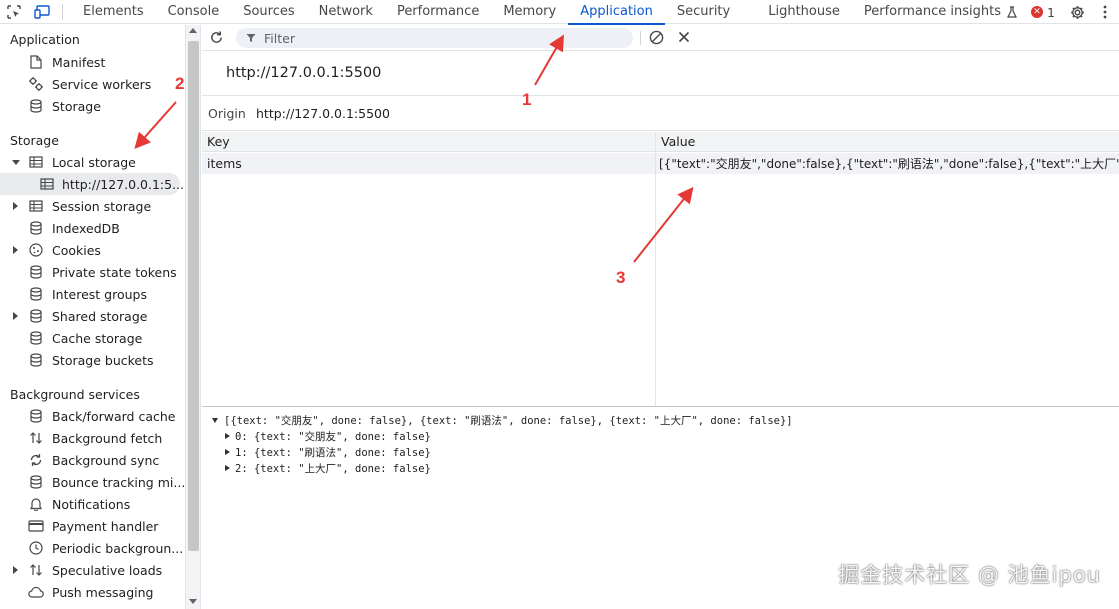 This screenshot has width=1119, height=609. Describe the element at coordinates (887, 142) in the screenshot. I see `column-header-value: Value` at that location.